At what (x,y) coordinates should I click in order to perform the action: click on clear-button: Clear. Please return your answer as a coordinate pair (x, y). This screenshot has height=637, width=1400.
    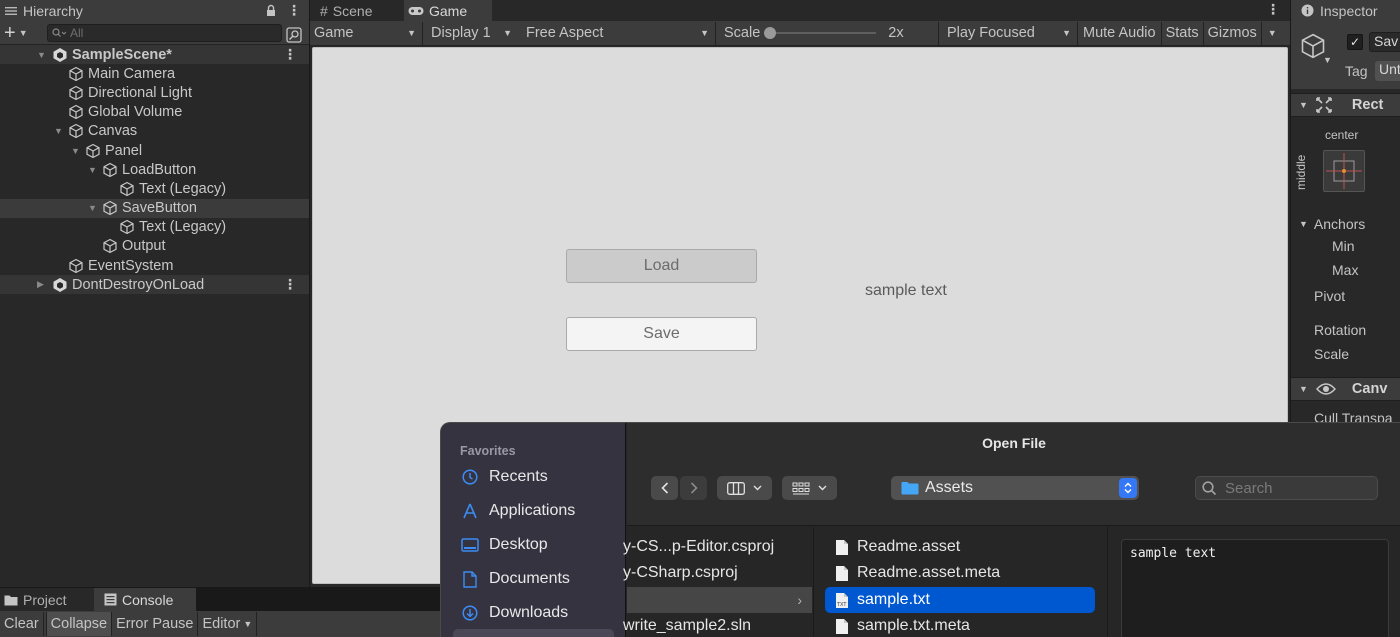
    Looking at the image, I should click on (22, 624).